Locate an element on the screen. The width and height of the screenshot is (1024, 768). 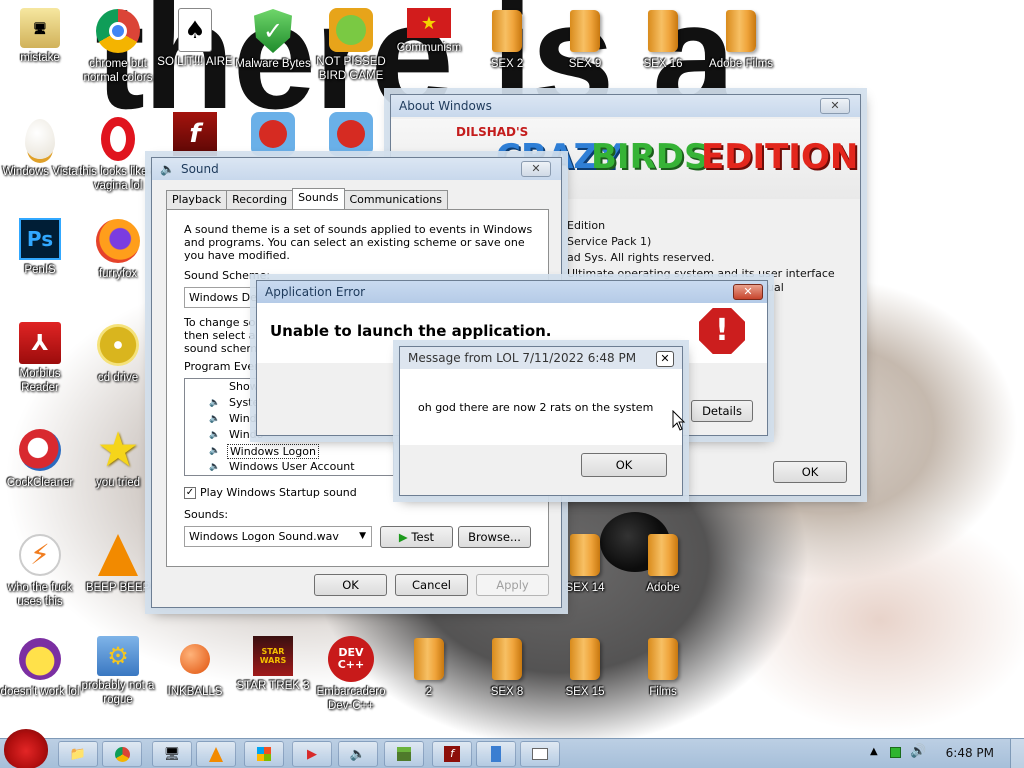
desktop-icon-windows-vista: Windows Vista is located at coordinates (40, 147).